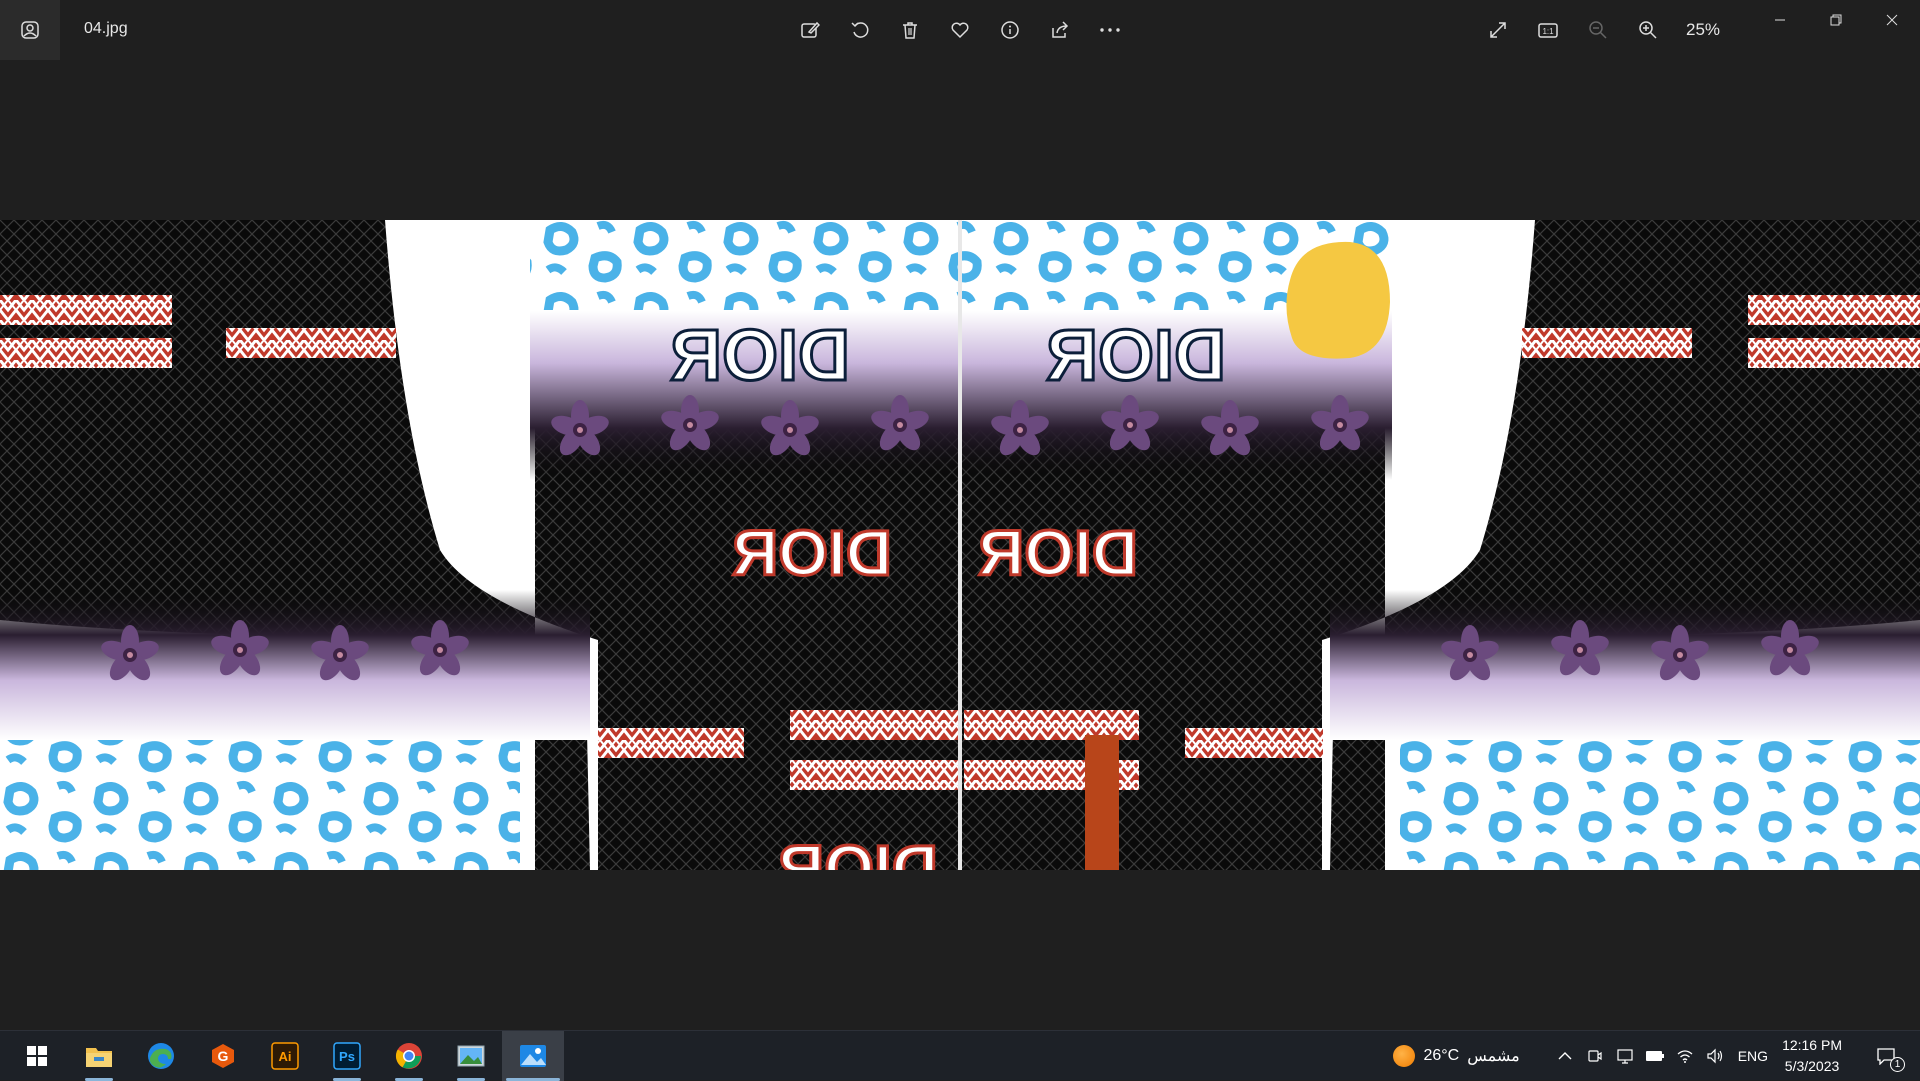 This screenshot has height=1081, width=1920. I want to click on wifi-icon, so click(1685, 1056).